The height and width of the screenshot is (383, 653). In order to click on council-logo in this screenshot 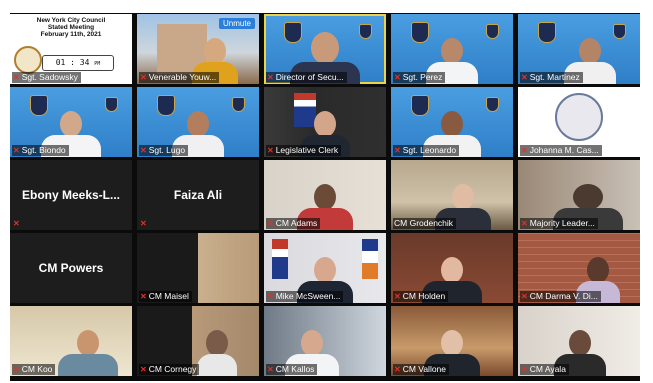, I will do `click(28, 60)`.